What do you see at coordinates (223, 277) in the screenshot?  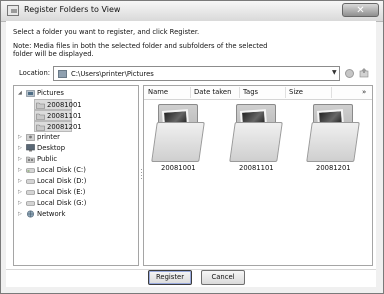 I see `cancel-button: Cancel` at bounding box center [223, 277].